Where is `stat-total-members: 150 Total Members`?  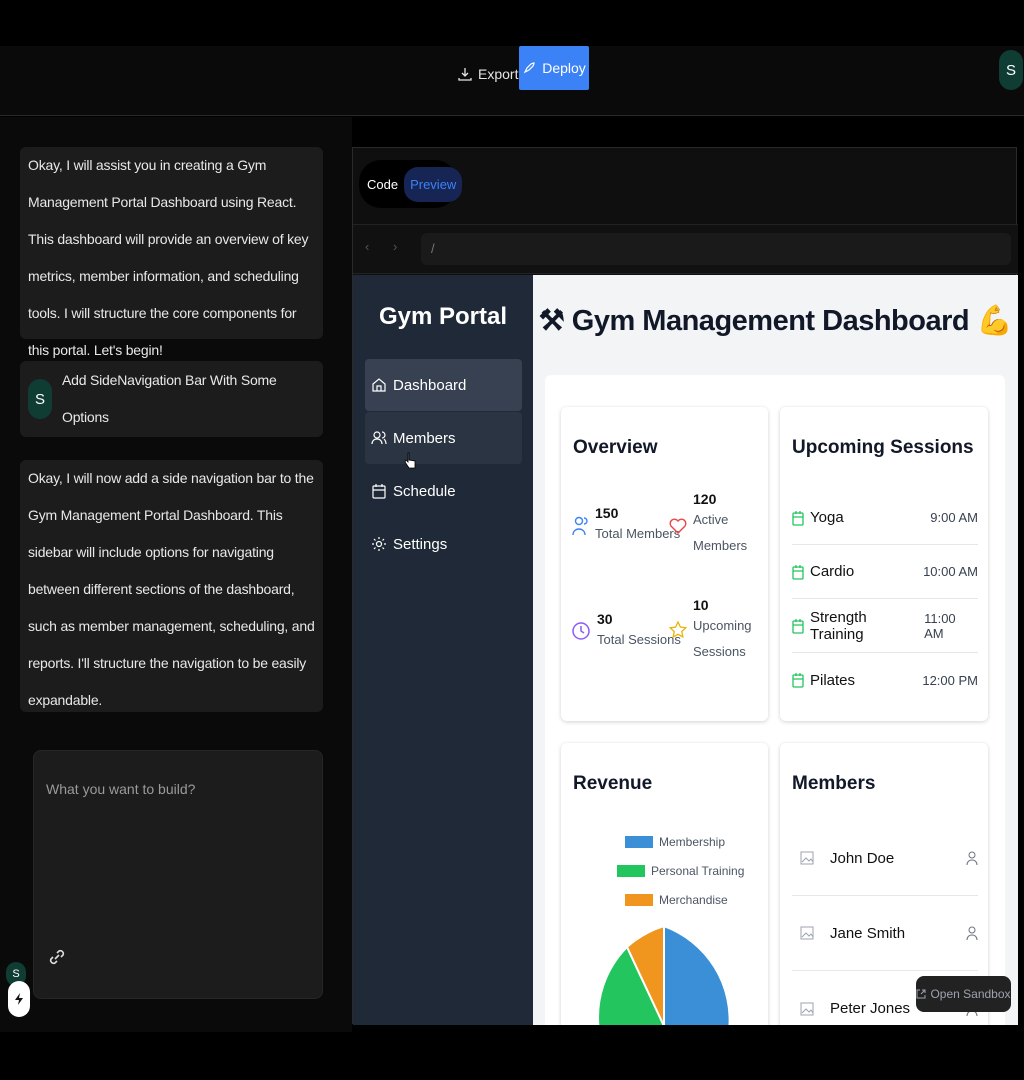 stat-total-members: 150 Total Members is located at coordinates (625, 526).